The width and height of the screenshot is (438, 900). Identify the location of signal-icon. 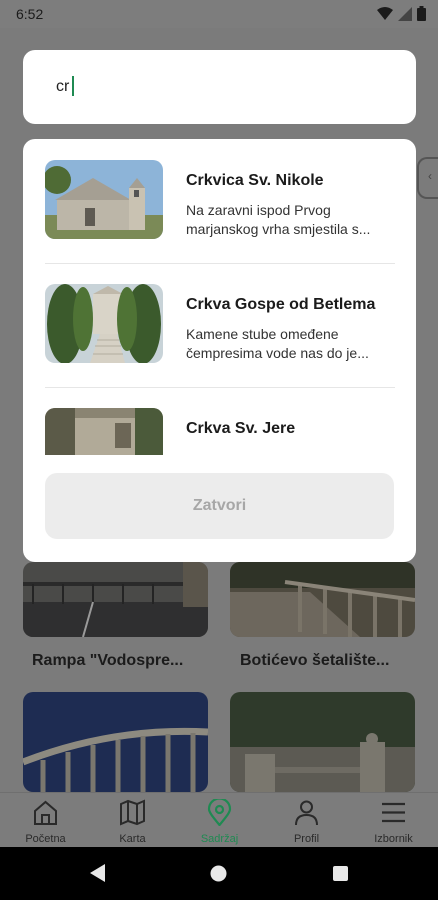
(405, 13).